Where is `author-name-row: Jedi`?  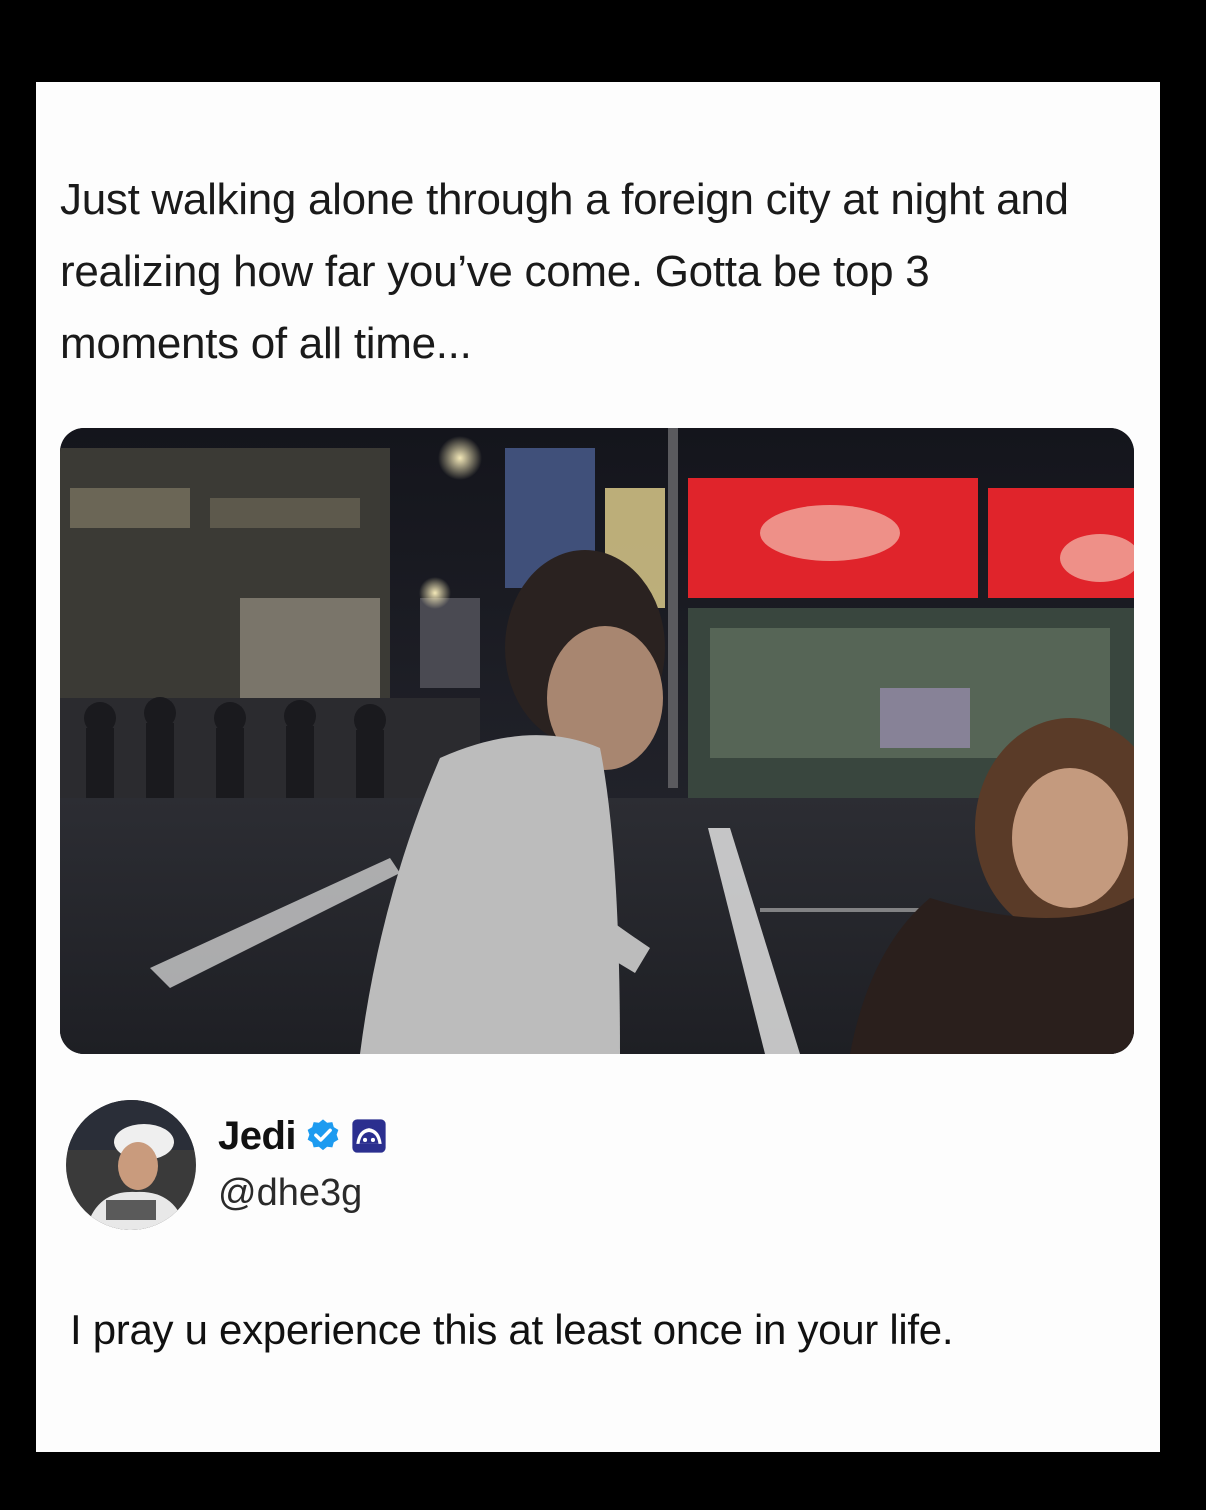 author-name-row: Jedi is located at coordinates (303, 1136).